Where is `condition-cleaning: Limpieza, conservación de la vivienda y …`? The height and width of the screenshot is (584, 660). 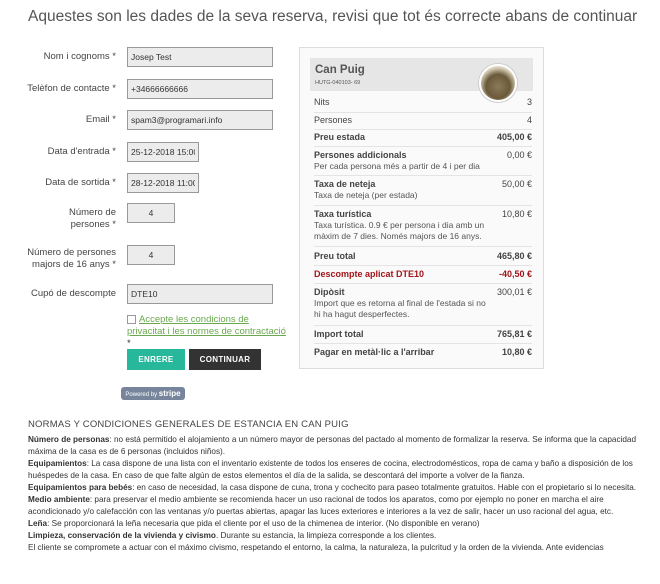 condition-cleaning: Limpieza, conservación de la vivienda y … is located at coordinates (232, 535).